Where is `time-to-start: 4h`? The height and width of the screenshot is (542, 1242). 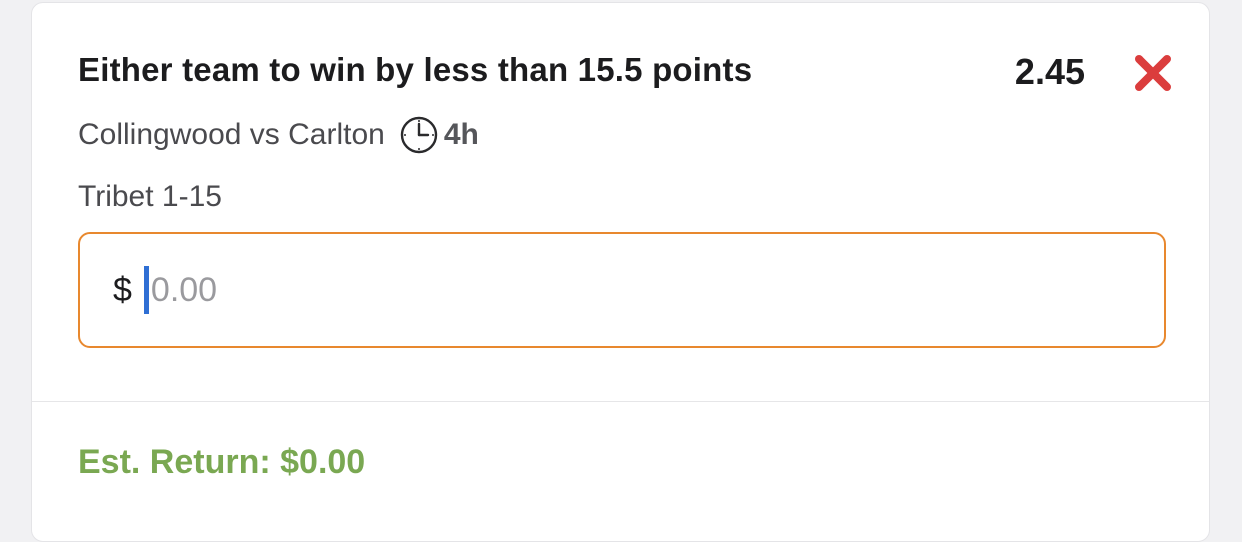 time-to-start: 4h is located at coordinates (461, 134).